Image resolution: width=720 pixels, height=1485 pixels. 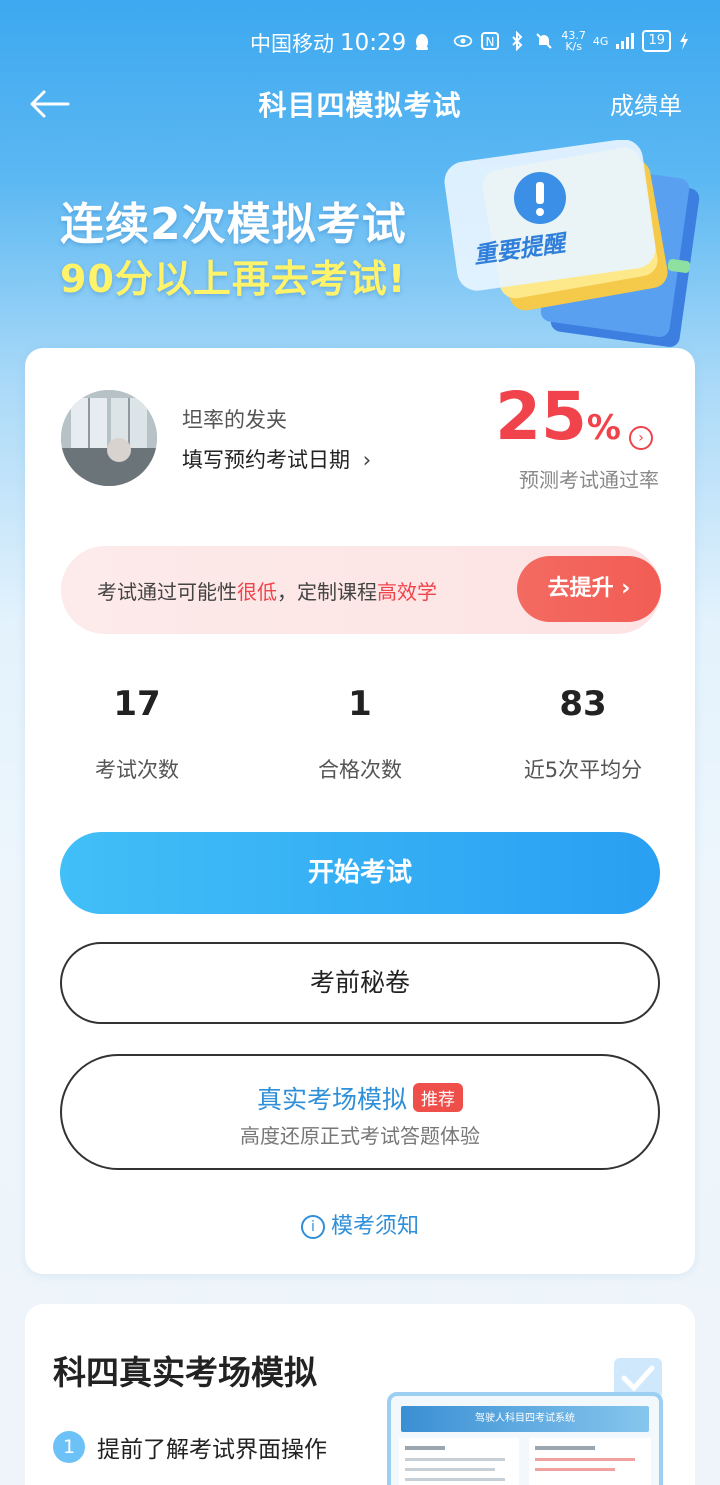 I want to click on exam-stats: 17 考试次数 1 合格次数 83 近5次平均分, so click(x=360, y=739).